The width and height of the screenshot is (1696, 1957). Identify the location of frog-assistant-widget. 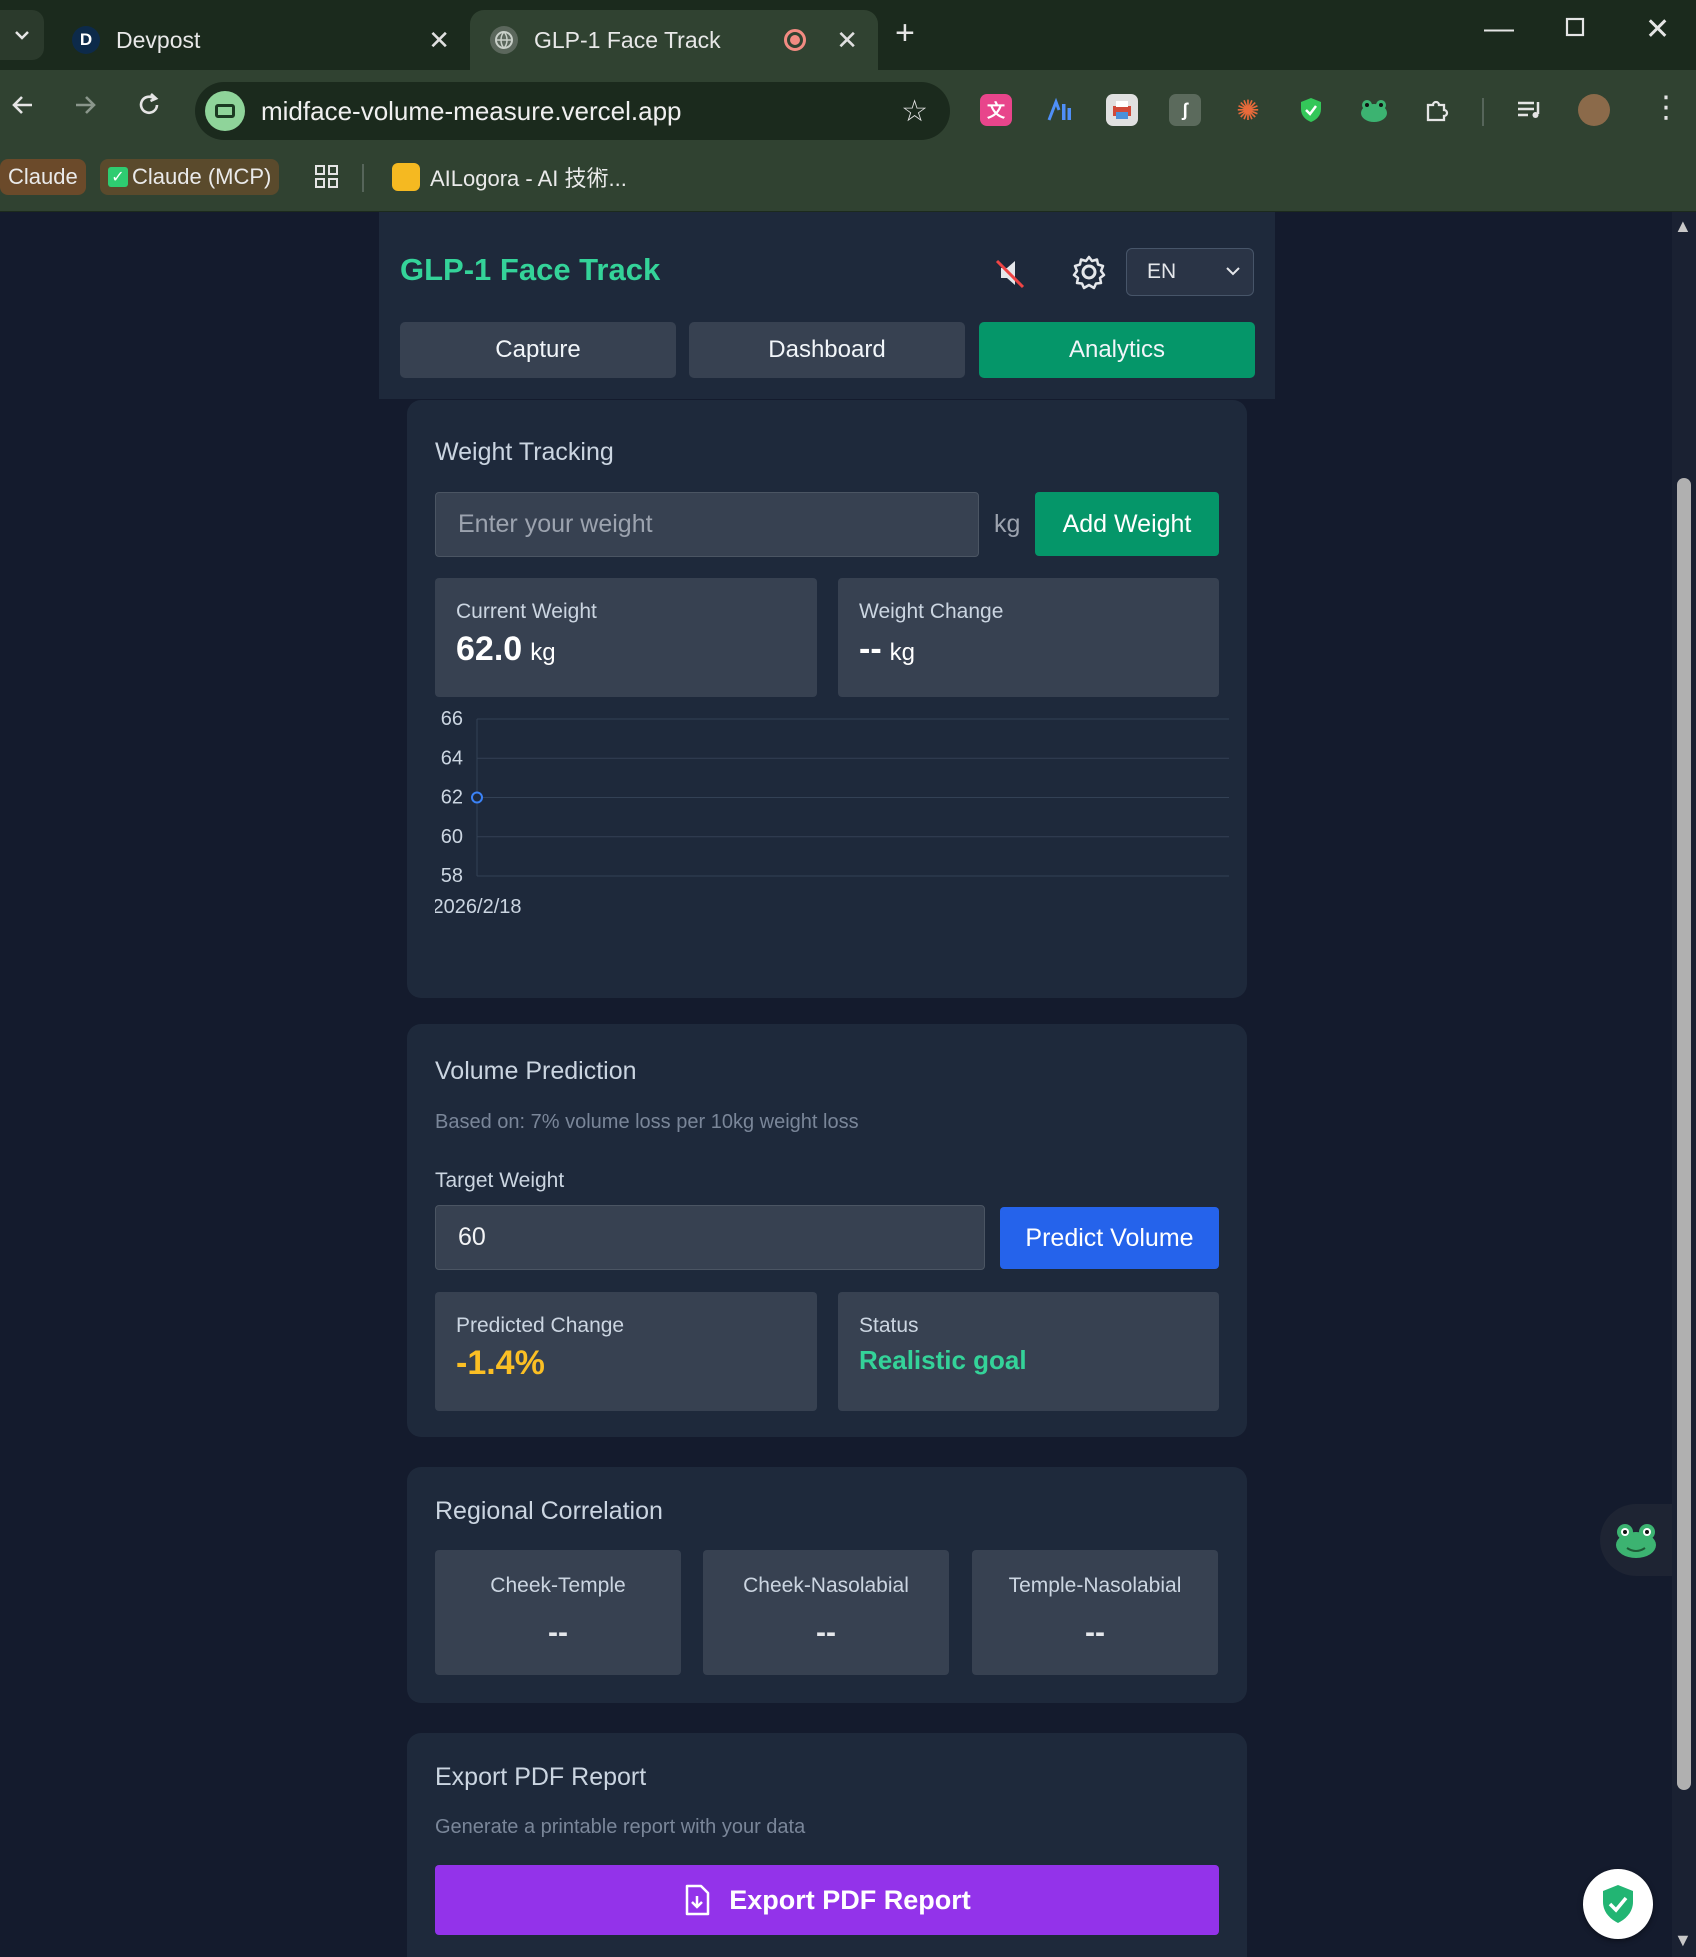
(1636, 1540).